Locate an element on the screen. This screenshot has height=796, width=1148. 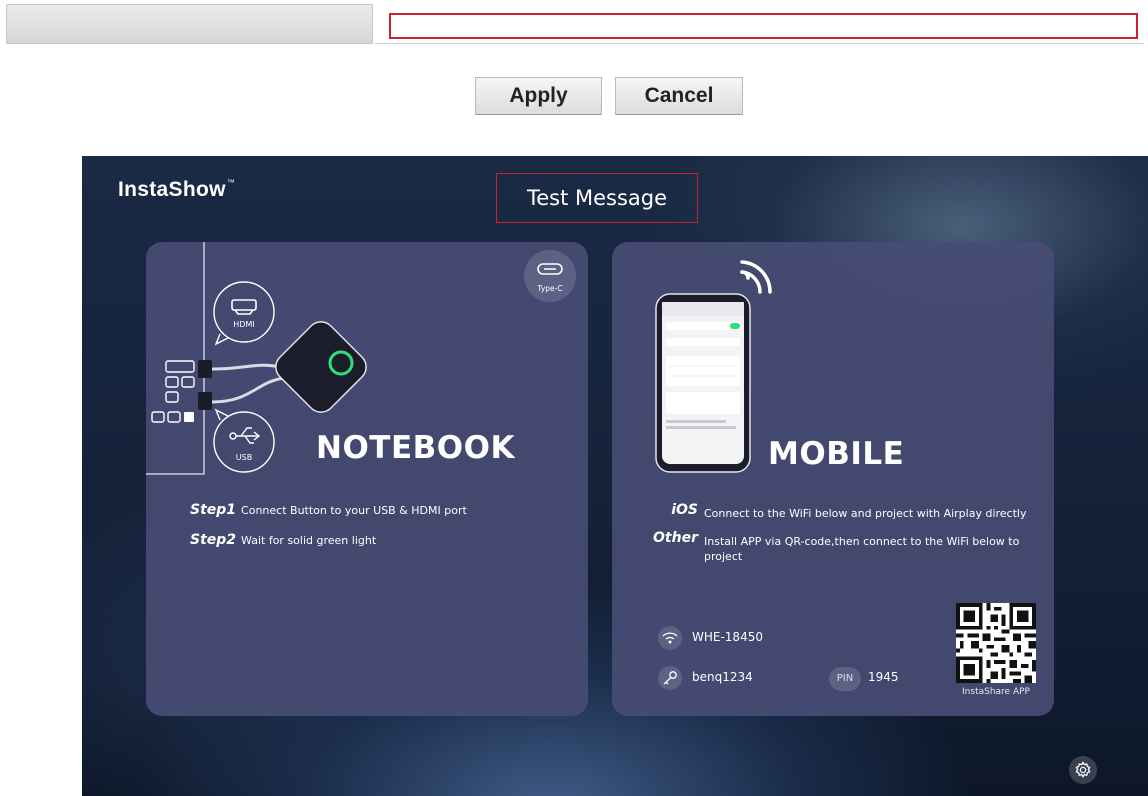
step-1-text: Connect Button to your USB & HDMI port is located at coordinates (354, 510).